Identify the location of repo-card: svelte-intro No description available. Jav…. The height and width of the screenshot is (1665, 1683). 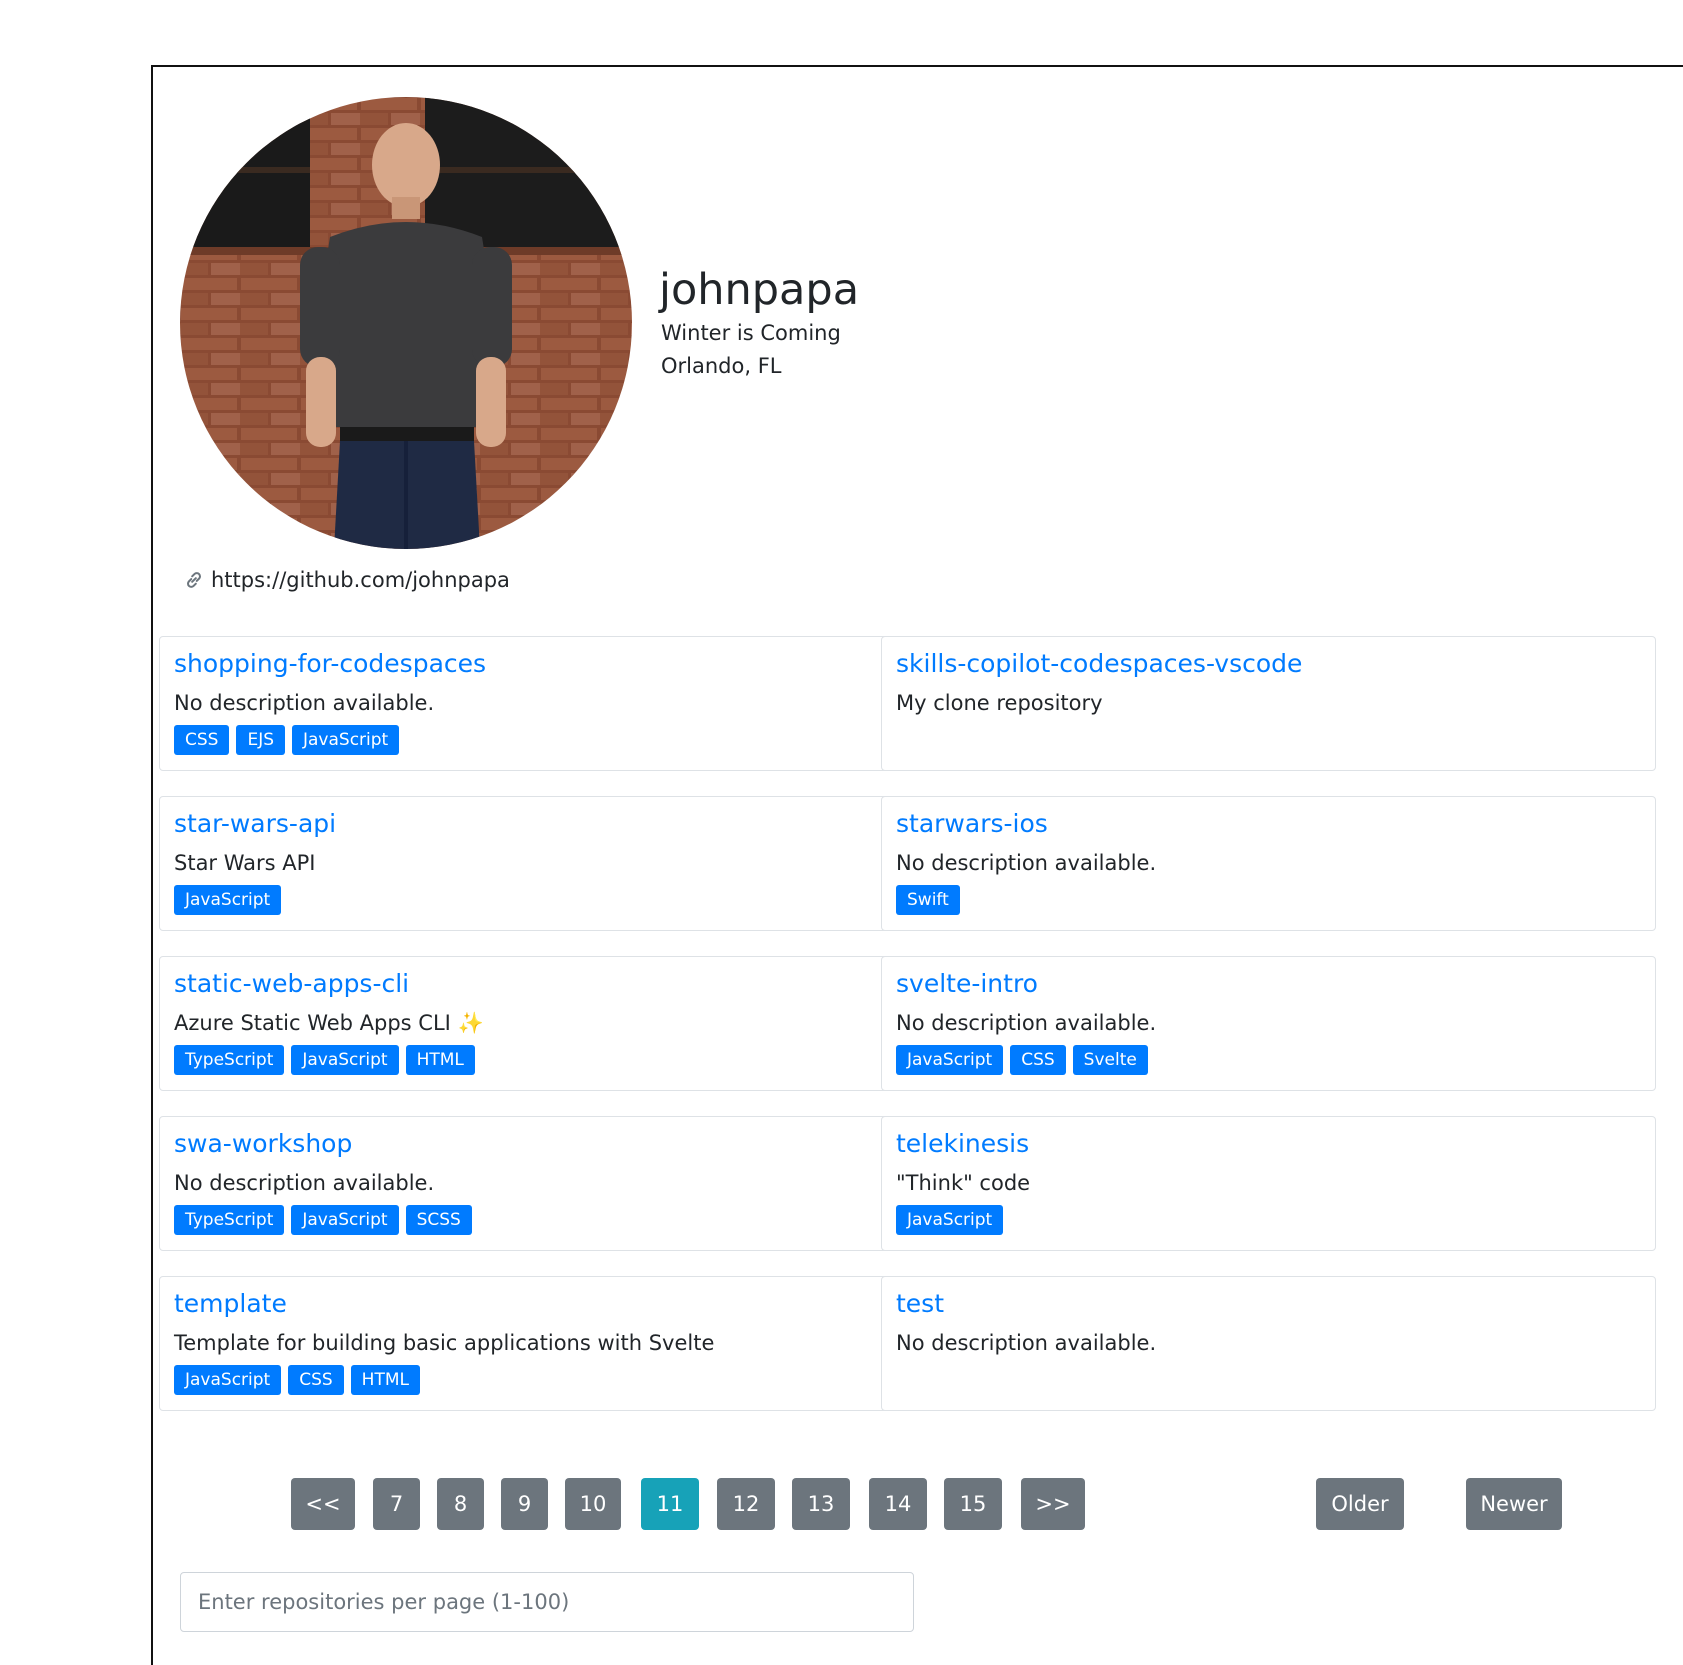
(1268, 1023).